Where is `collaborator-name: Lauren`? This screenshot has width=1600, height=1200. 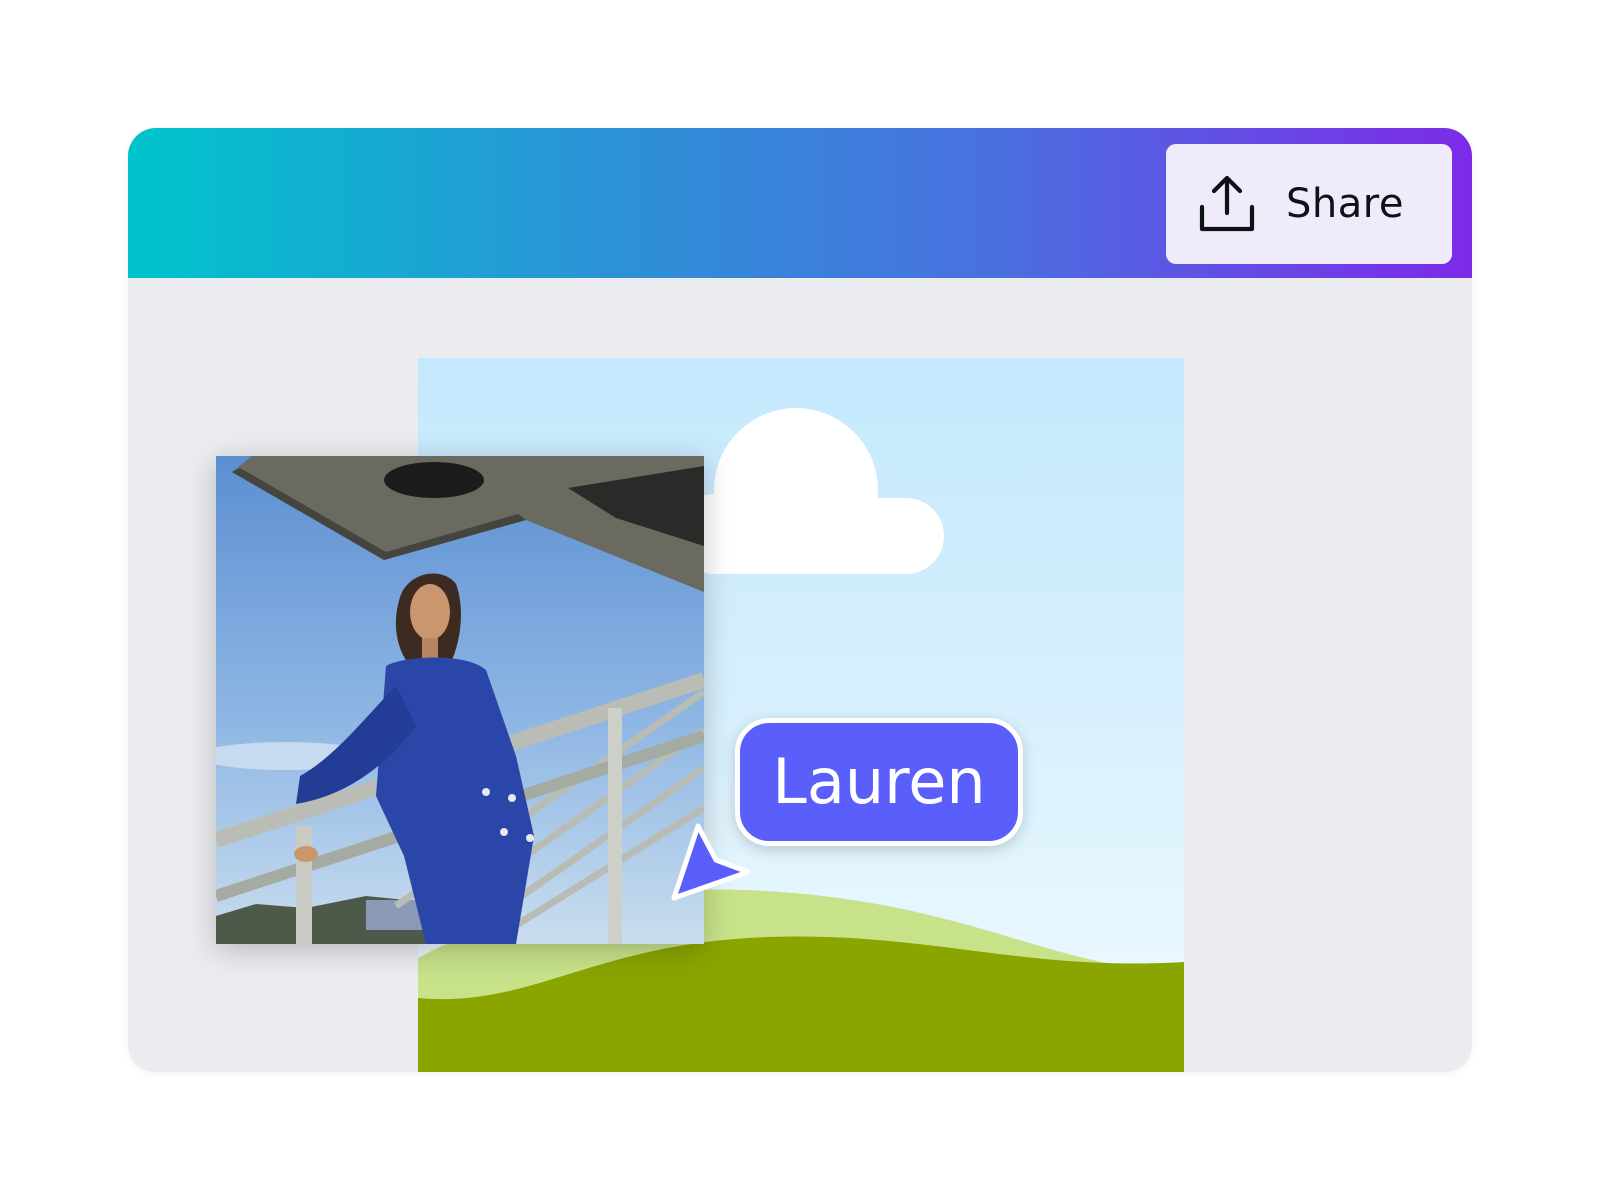
collaborator-name: Lauren is located at coordinates (879, 781).